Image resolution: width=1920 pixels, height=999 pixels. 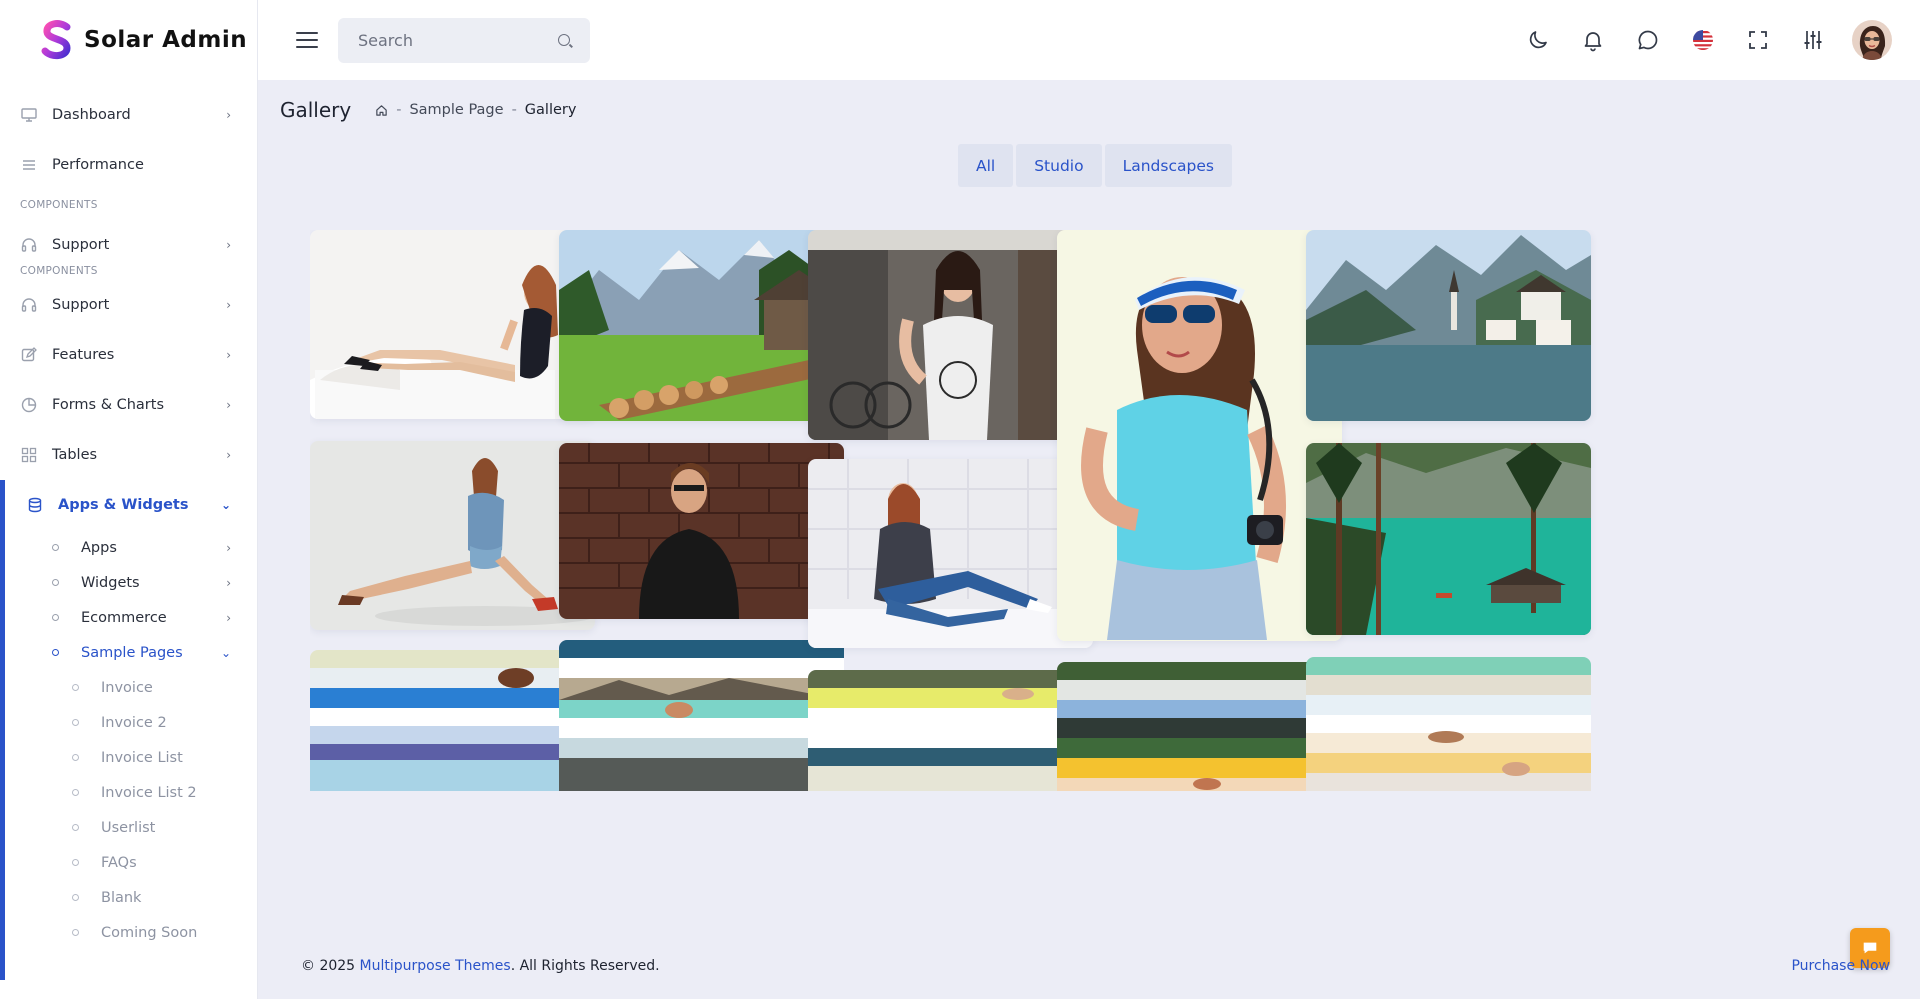 What do you see at coordinates (124, 617) in the screenshot?
I see `sidebar-item-label: Ecommerce` at bounding box center [124, 617].